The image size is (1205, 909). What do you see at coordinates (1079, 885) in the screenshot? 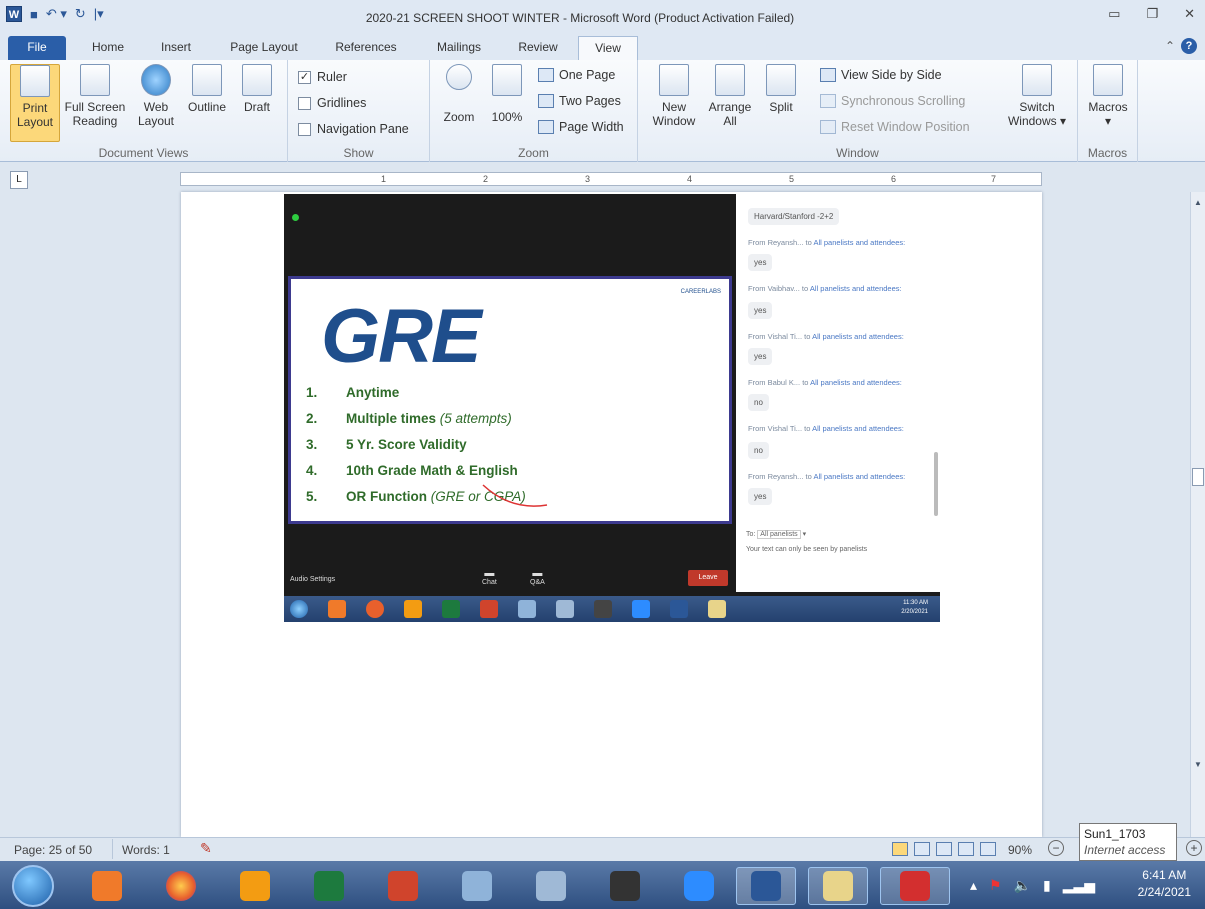
I see `network-icon: ▂▃▅` at bounding box center [1079, 885].